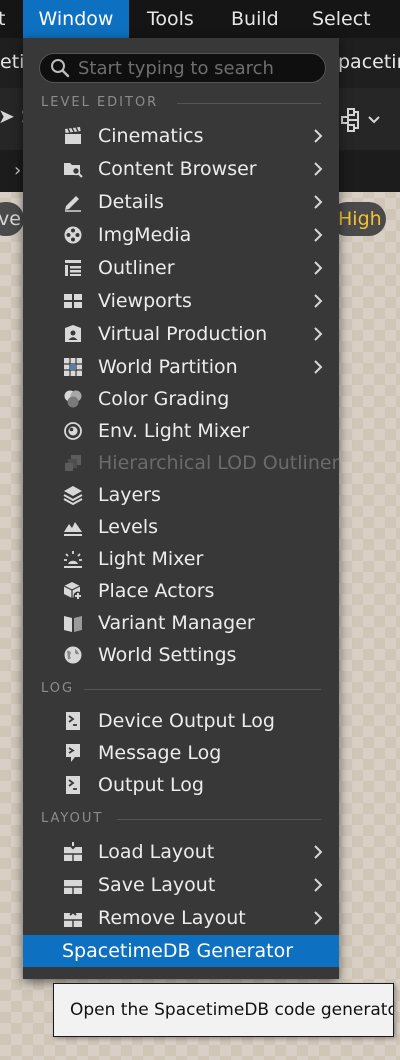 The height and width of the screenshot is (1060, 400). What do you see at coordinates (198, 68) in the screenshot?
I see `search-input` at bounding box center [198, 68].